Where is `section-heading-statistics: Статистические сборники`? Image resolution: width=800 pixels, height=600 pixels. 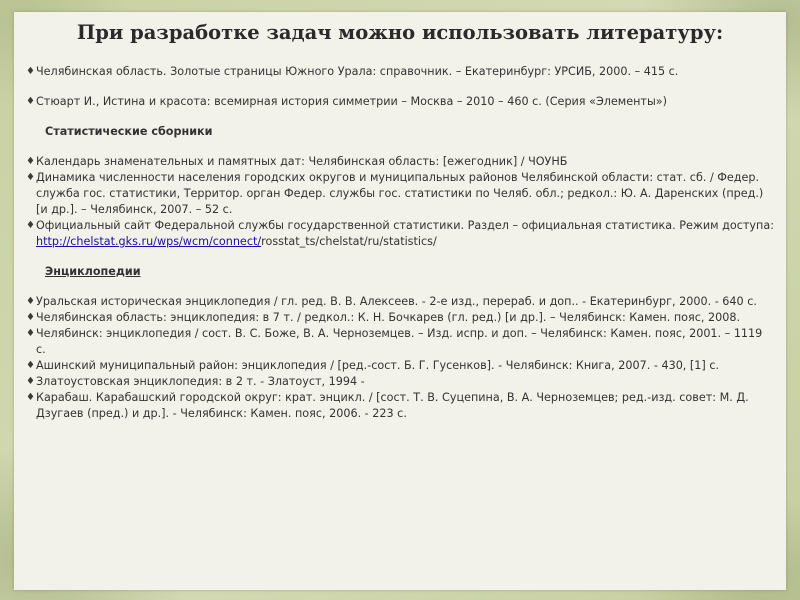 section-heading-statistics: Статистические сборники is located at coordinates (129, 131).